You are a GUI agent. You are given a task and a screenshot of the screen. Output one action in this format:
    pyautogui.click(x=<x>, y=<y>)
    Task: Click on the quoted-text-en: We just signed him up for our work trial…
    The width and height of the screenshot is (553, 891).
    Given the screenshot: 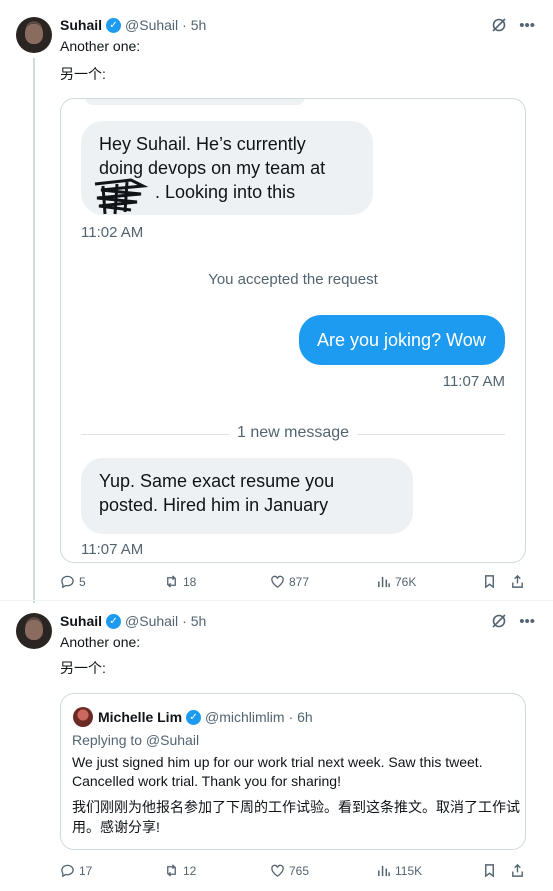 What is the action you would take?
    pyautogui.click(x=277, y=772)
    